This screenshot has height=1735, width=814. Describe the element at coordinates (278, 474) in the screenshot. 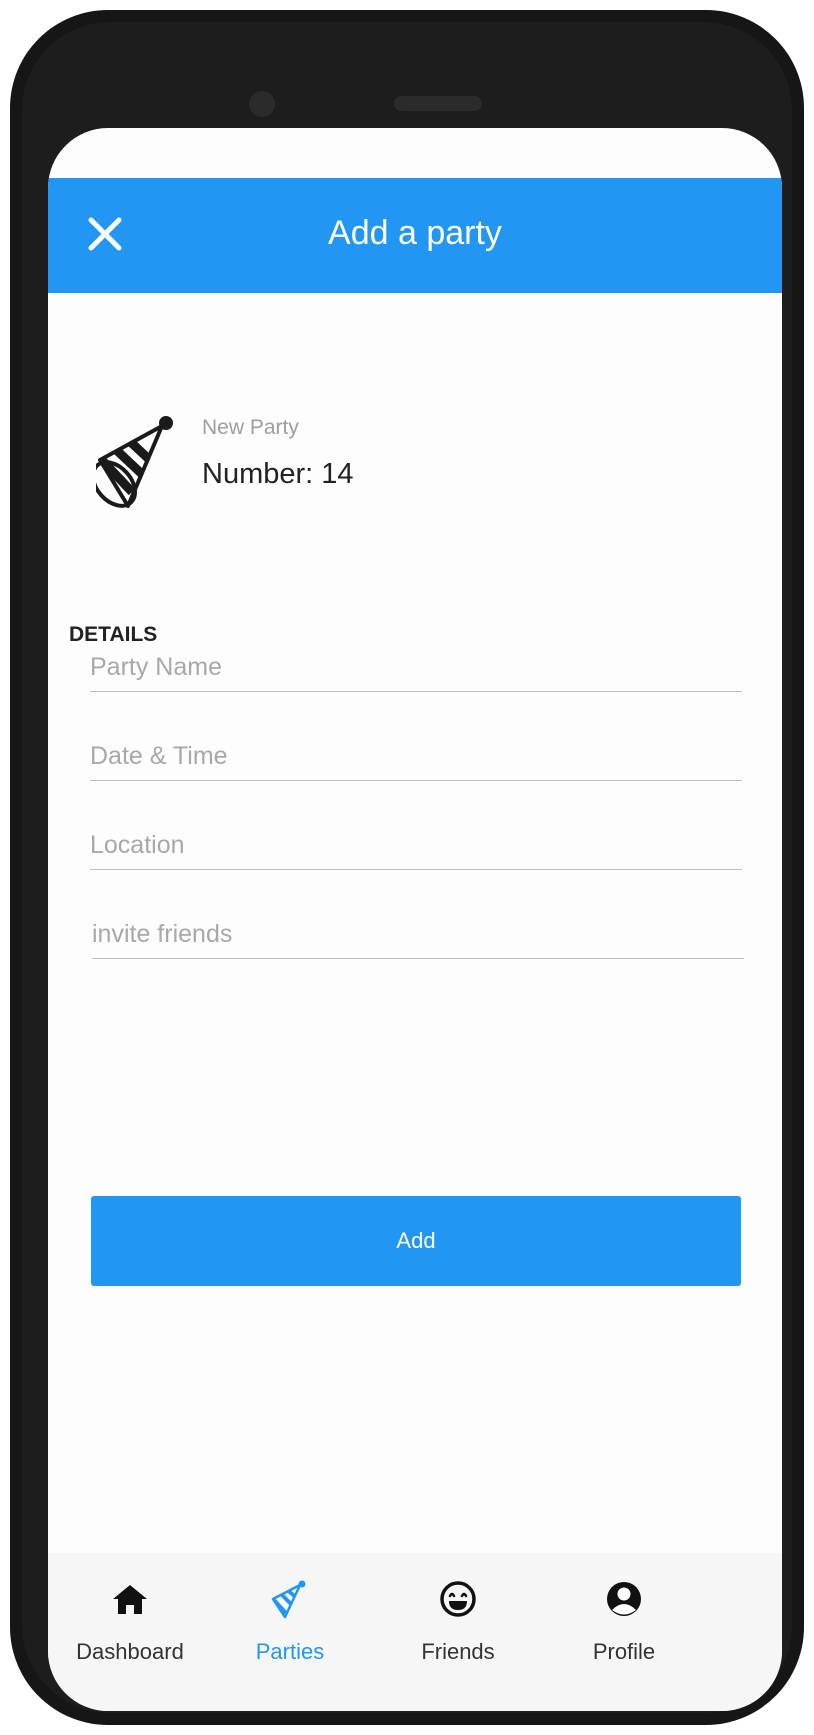

I see `party-number: Number: 14` at that location.